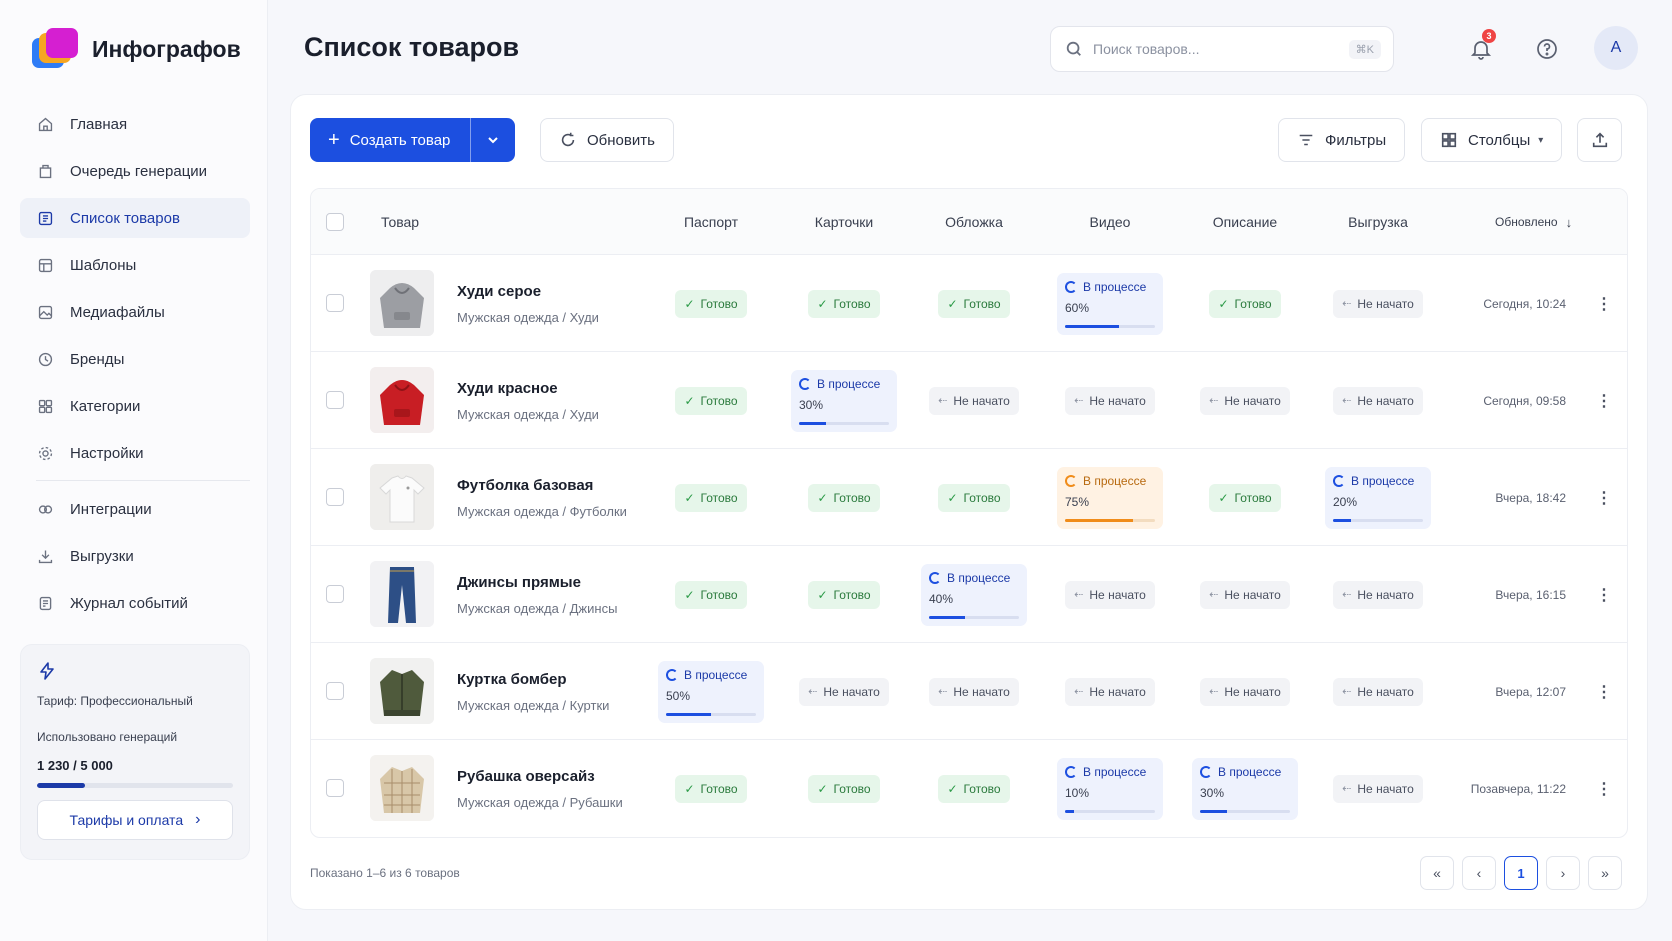  Describe the element at coordinates (1110, 497) in the screenshot. I see `status-cell-video: В процессе 75%` at that location.